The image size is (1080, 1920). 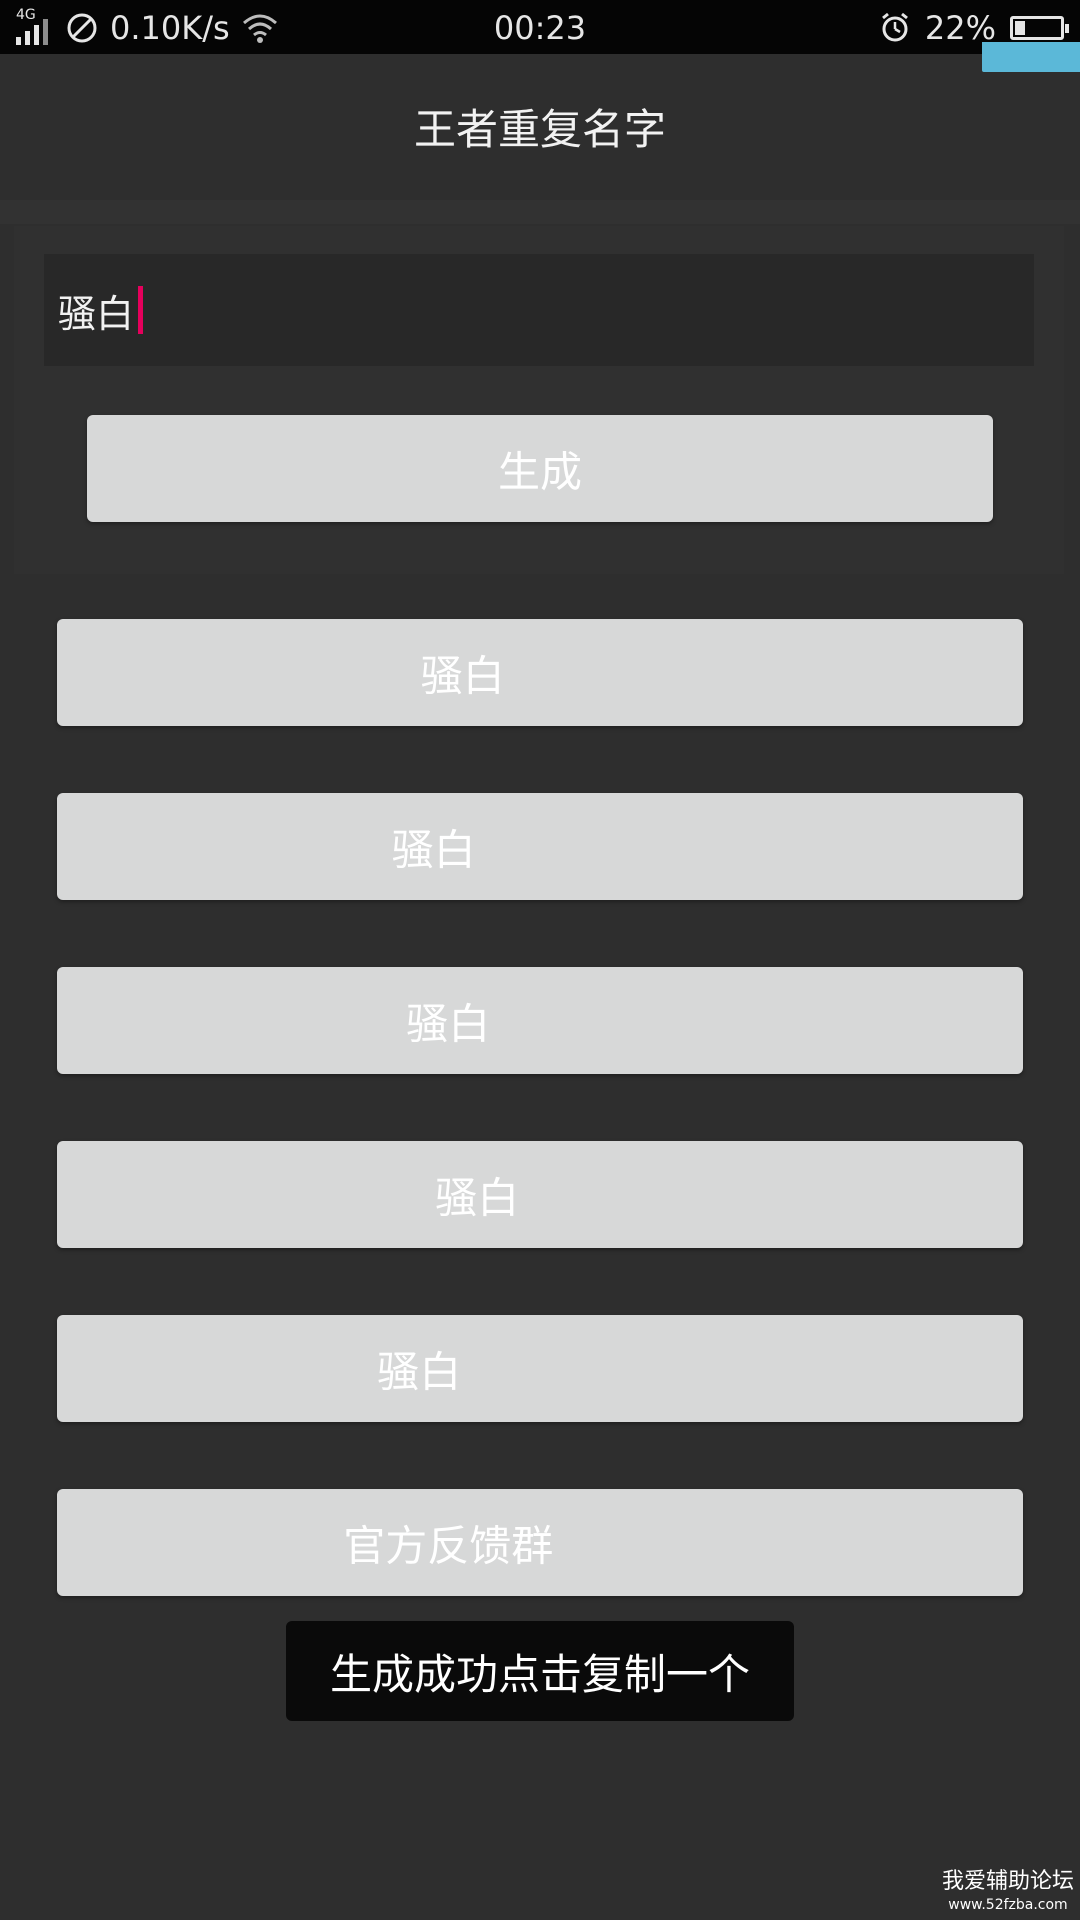 I want to click on generate-button: 生成, so click(x=540, y=468).